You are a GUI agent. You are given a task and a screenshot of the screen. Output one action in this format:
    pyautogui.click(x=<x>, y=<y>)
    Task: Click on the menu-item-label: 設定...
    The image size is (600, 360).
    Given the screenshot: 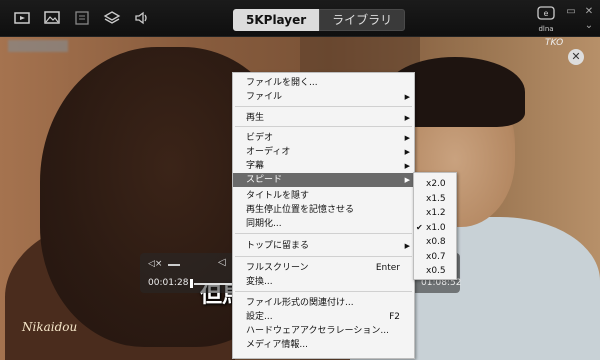 What is the action you would take?
    pyautogui.click(x=259, y=317)
    